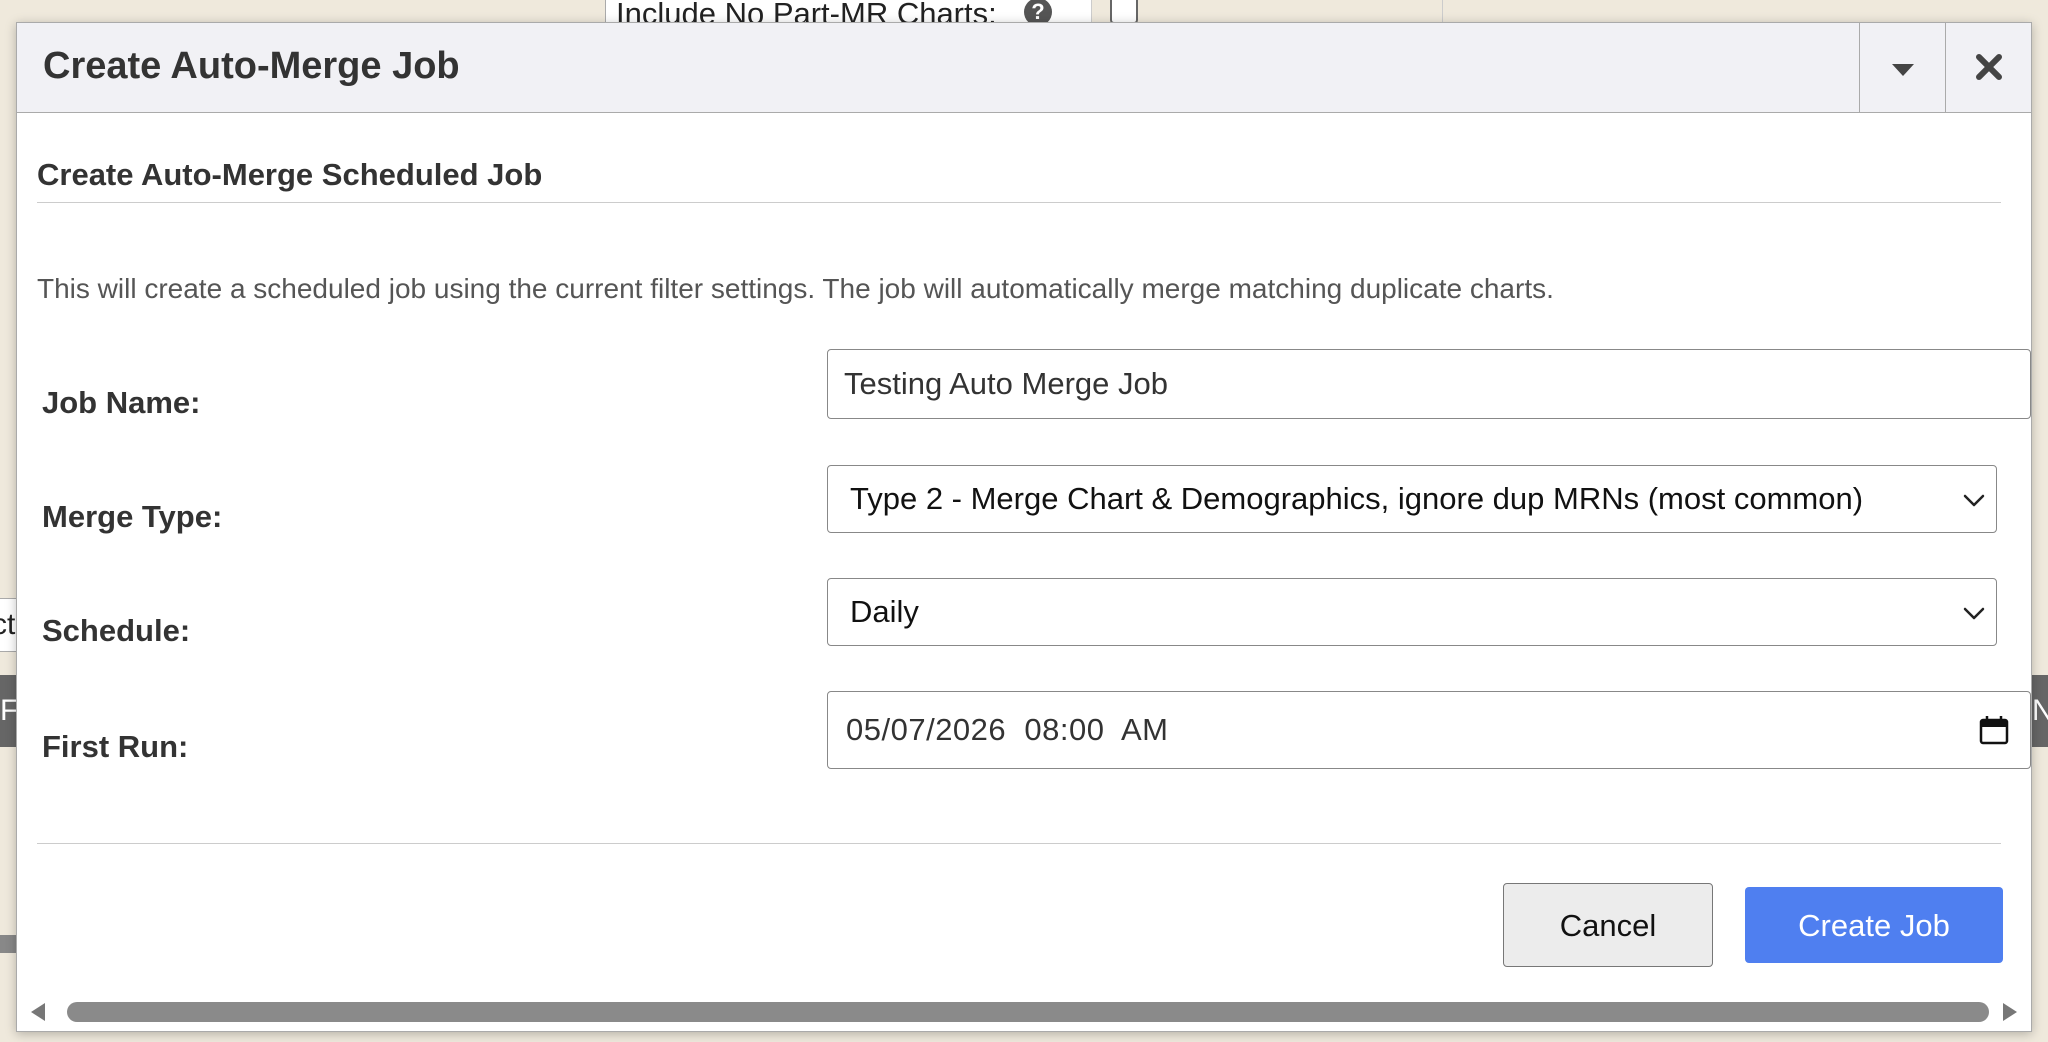  What do you see at coordinates (884, 611) in the screenshot?
I see `schedule-selected-value: Daily` at bounding box center [884, 611].